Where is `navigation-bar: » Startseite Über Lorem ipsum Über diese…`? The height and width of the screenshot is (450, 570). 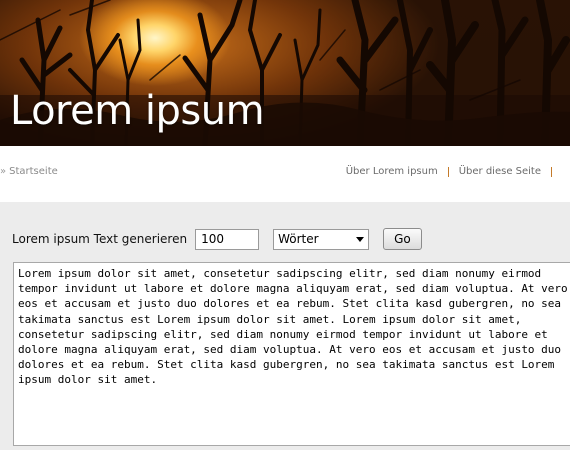 navigation-bar: » Startseite Über Lorem ipsum Über diese… is located at coordinates (285, 174).